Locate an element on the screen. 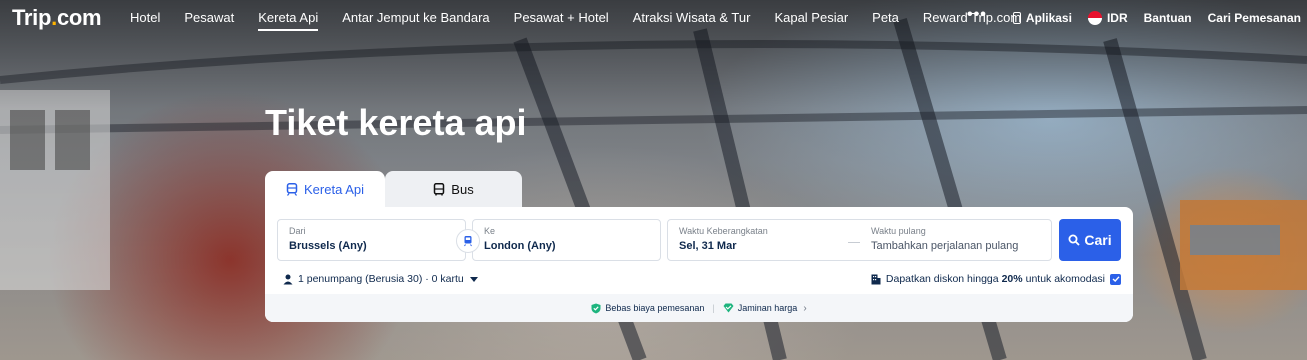  destination-field: Ke London (Any) is located at coordinates (566, 240).